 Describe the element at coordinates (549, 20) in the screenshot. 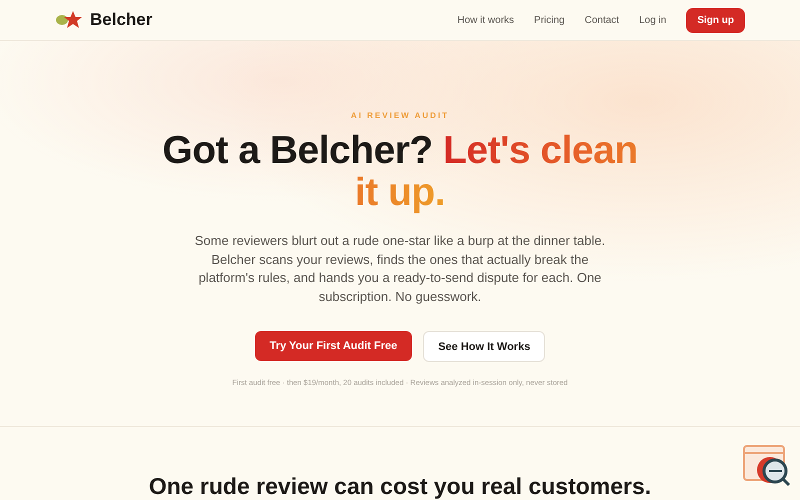

I see `nav-link: Pricing` at that location.